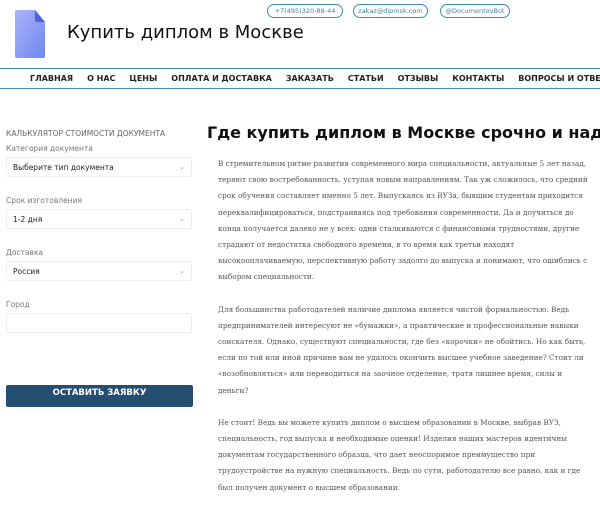 This screenshot has height=512, width=600. Describe the element at coordinates (475, 11) in the screenshot. I see `telegram-link: @DocumentovBot` at that location.